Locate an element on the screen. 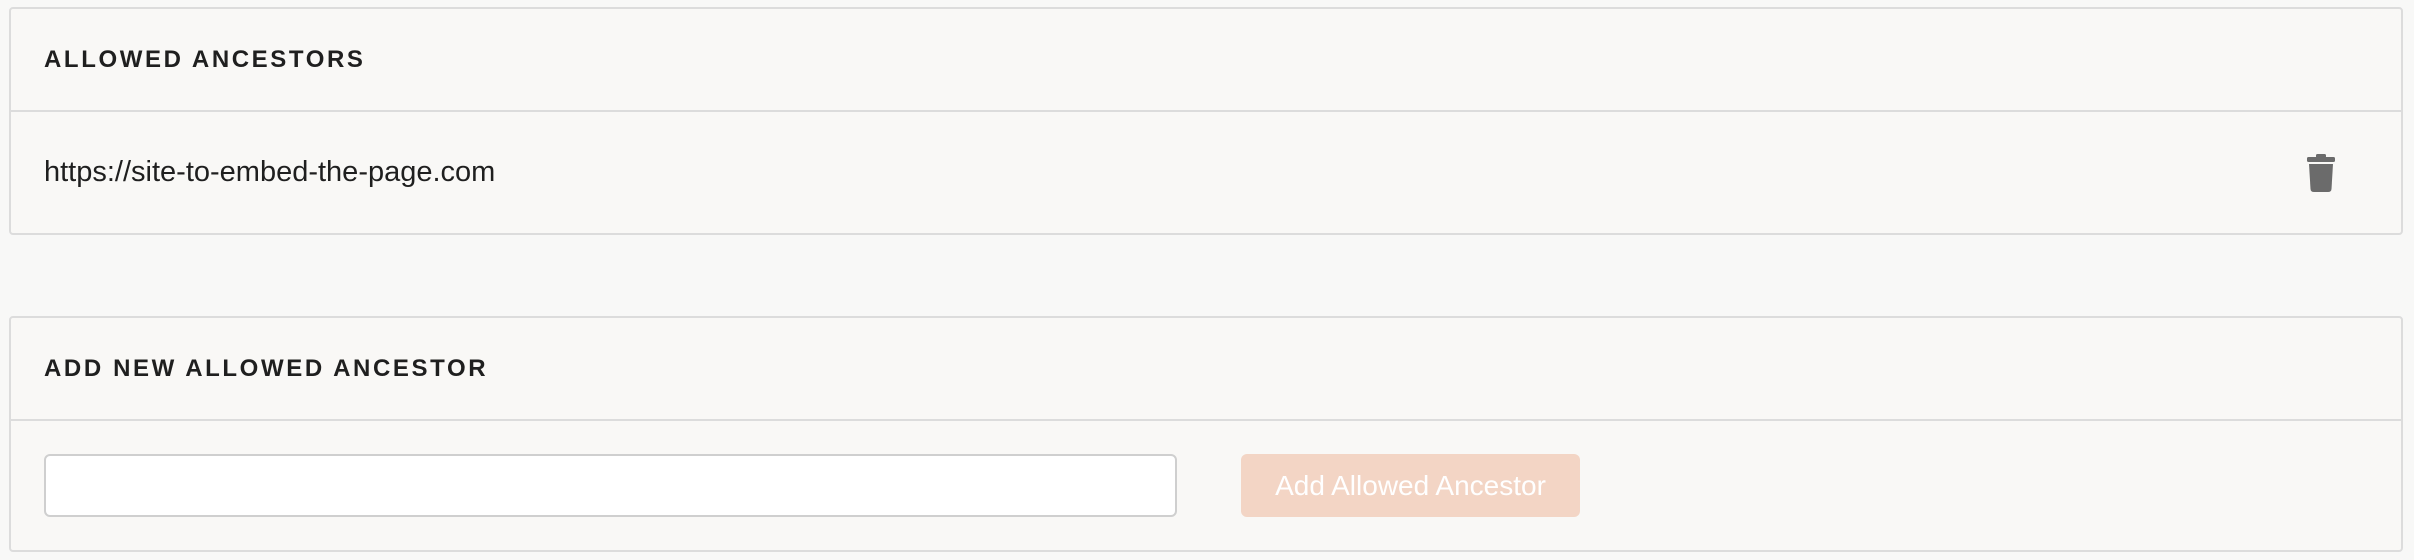 The width and height of the screenshot is (2414, 560). trash-icon-svg is located at coordinates (2321, 172).